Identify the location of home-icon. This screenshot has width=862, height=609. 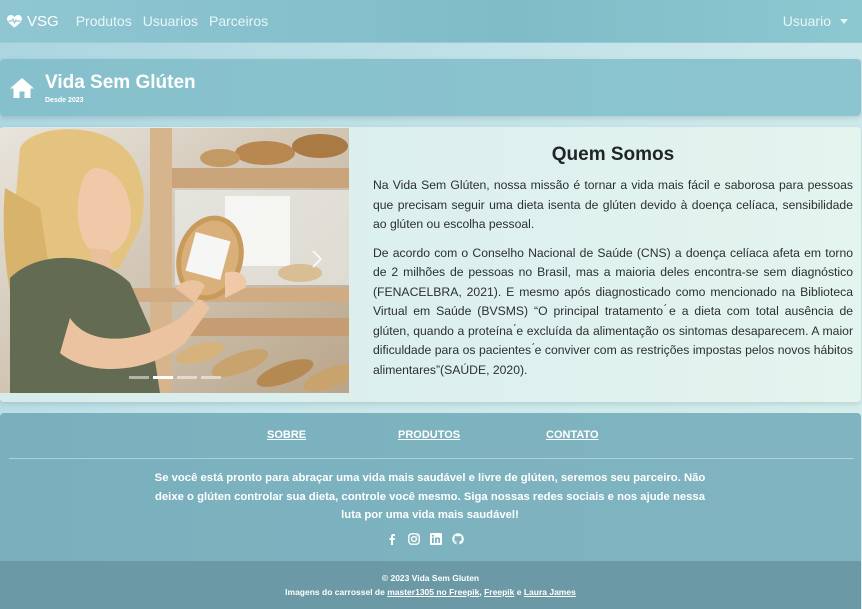
(22, 88).